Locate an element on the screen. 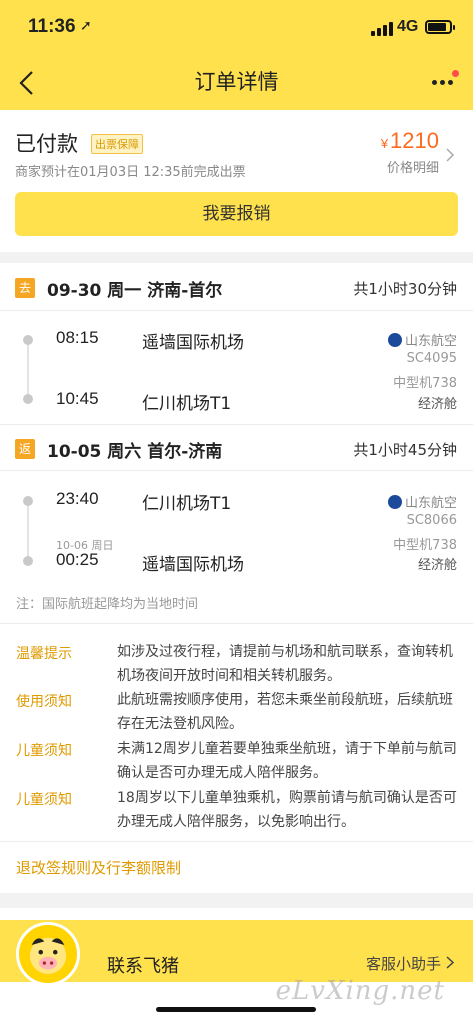 Image resolution: width=473 pixels, height=1024 pixels. outbound-header: 去 09-30 周一 济南-首尔 共1小时30分钟 is located at coordinates (236, 287).